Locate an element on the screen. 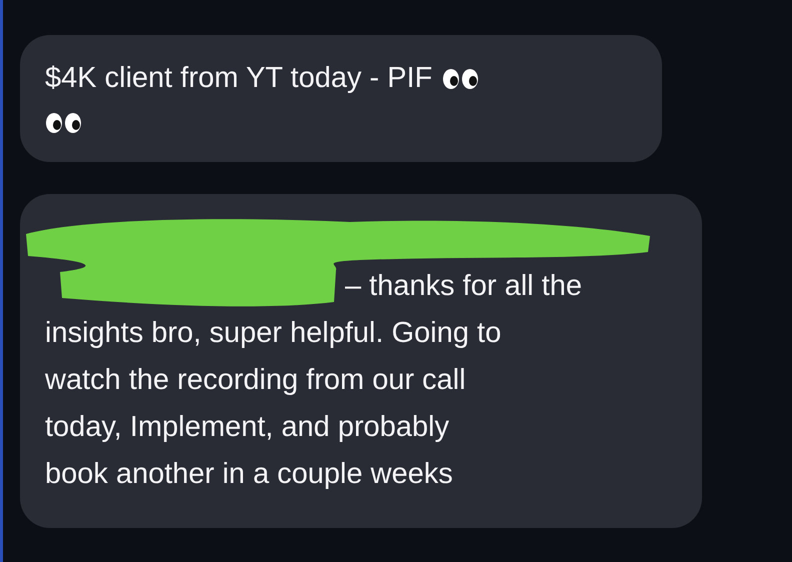 The height and width of the screenshot is (562, 792). message-text: today, Implement, and probably is located at coordinates (247, 427).